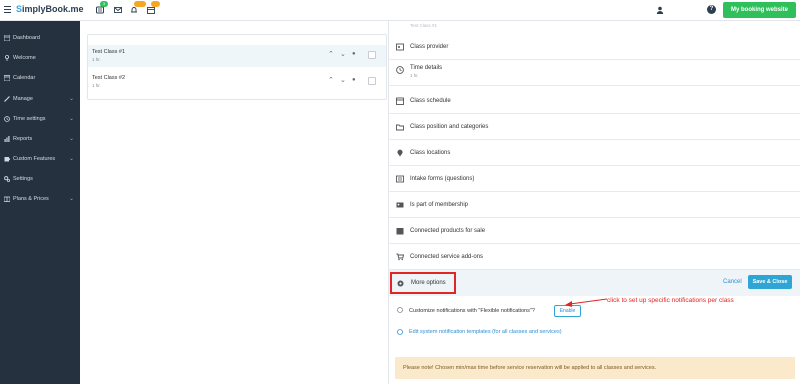 The height and width of the screenshot is (384, 800). What do you see at coordinates (7, 159) in the screenshot?
I see `puzzle-icon` at bounding box center [7, 159].